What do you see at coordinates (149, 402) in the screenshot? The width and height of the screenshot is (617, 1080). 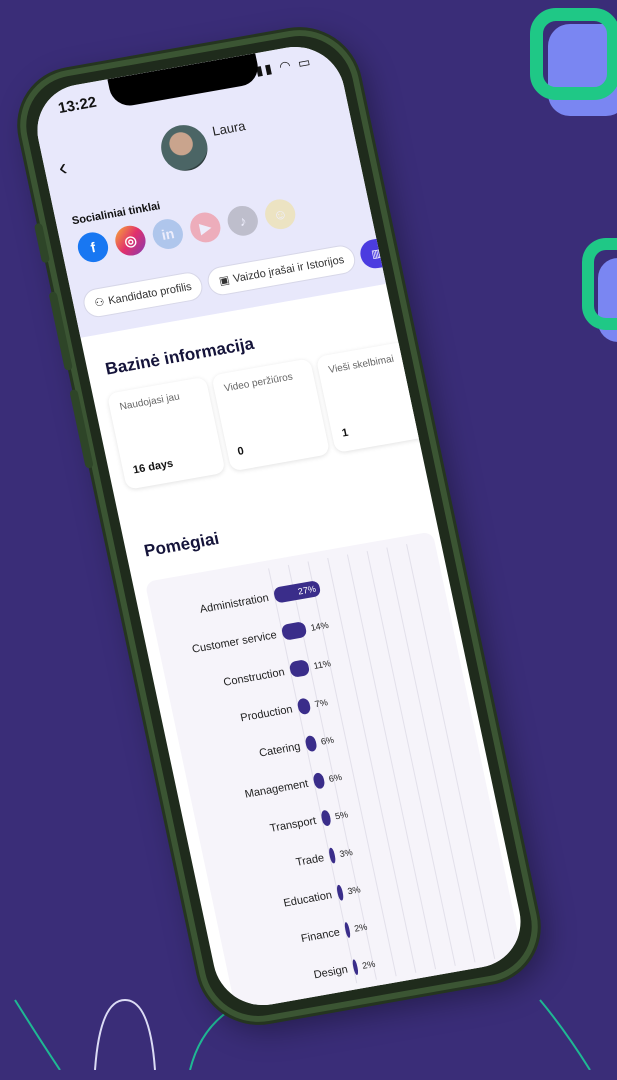 I see `card-label: Naudojasi jau` at bounding box center [149, 402].